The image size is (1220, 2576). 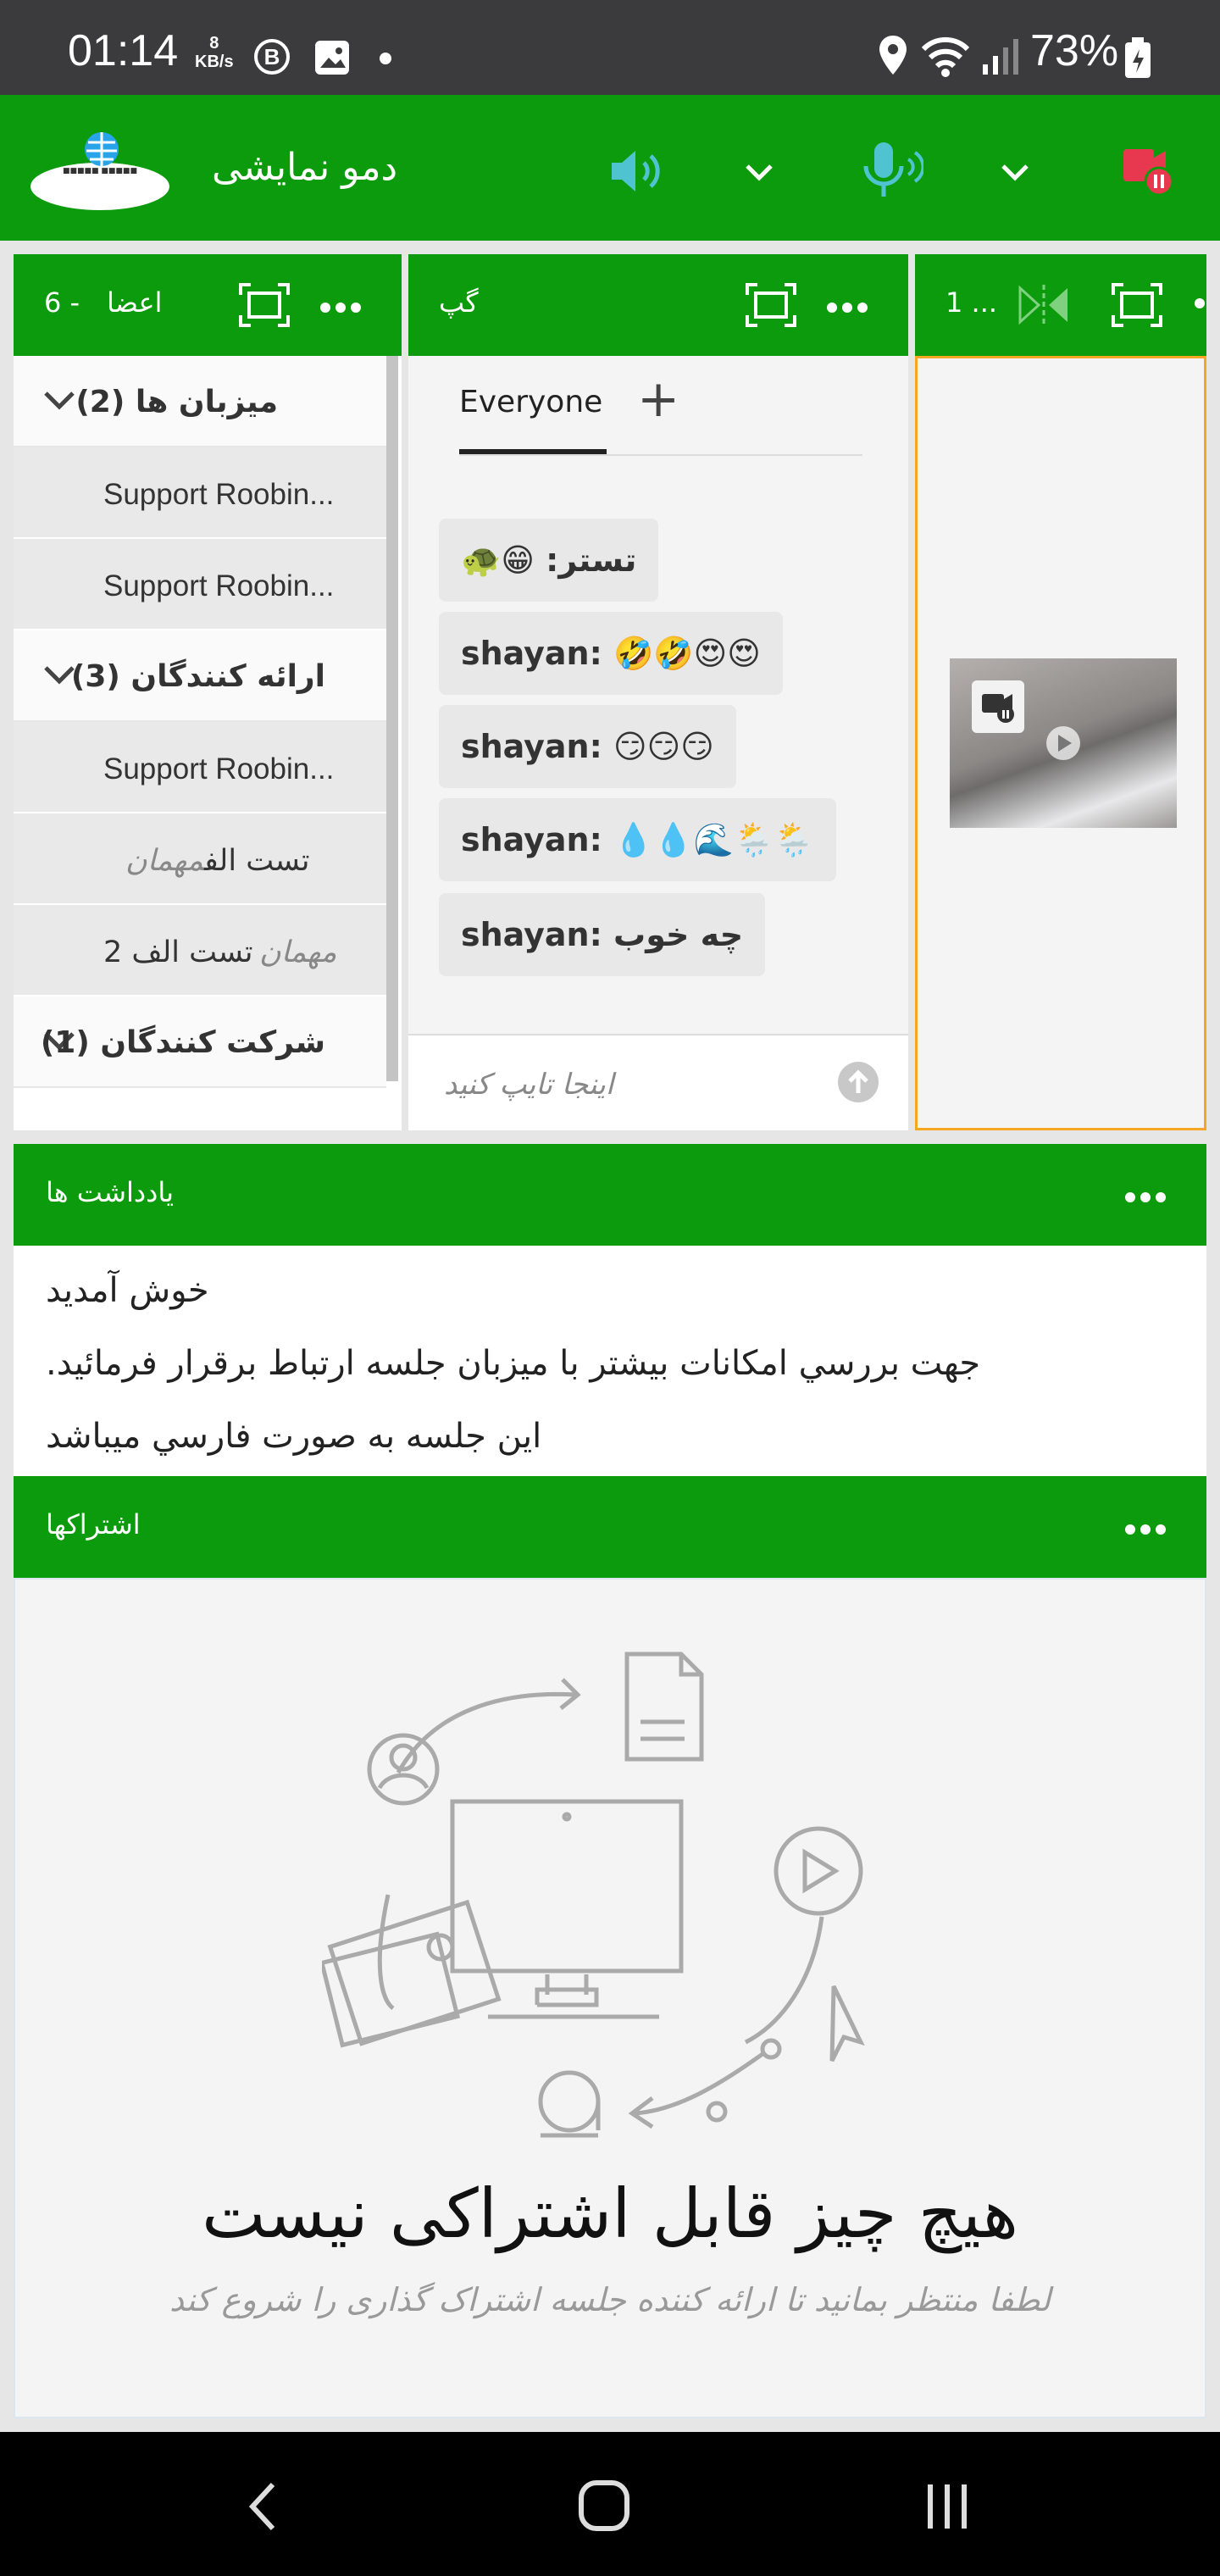 What do you see at coordinates (1074, 50) in the screenshot?
I see `battery-percent: 73%` at bounding box center [1074, 50].